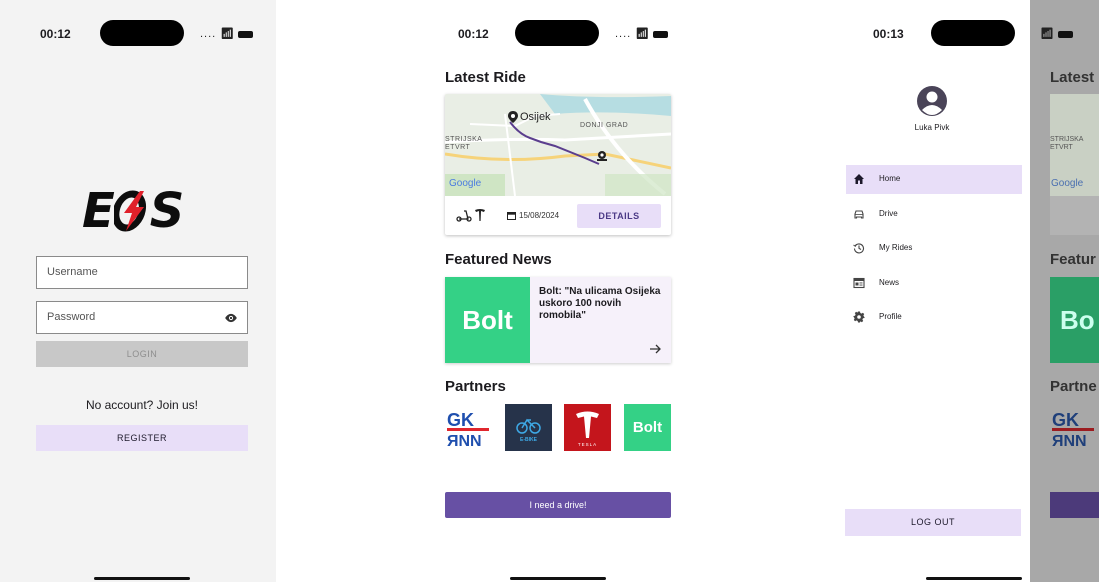  What do you see at coordinates (142, 405) in the screenshot?
I see `join-text: No account? Join us!` at bounding box center [142, 405].